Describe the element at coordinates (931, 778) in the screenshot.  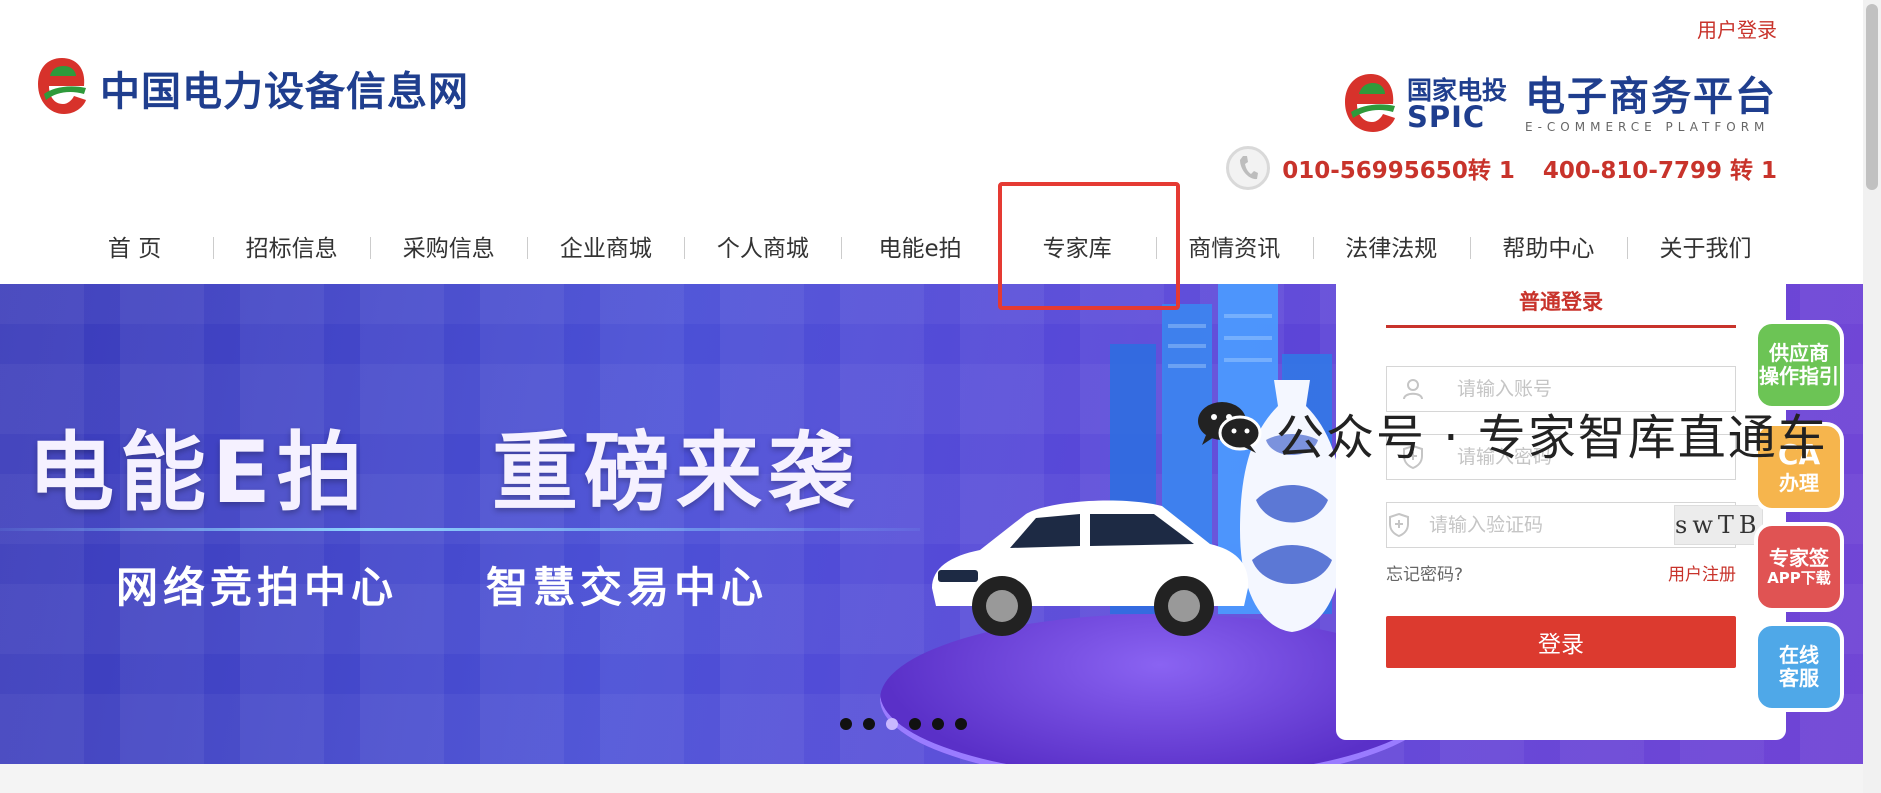
I see `page-bottom-strip` at that location.